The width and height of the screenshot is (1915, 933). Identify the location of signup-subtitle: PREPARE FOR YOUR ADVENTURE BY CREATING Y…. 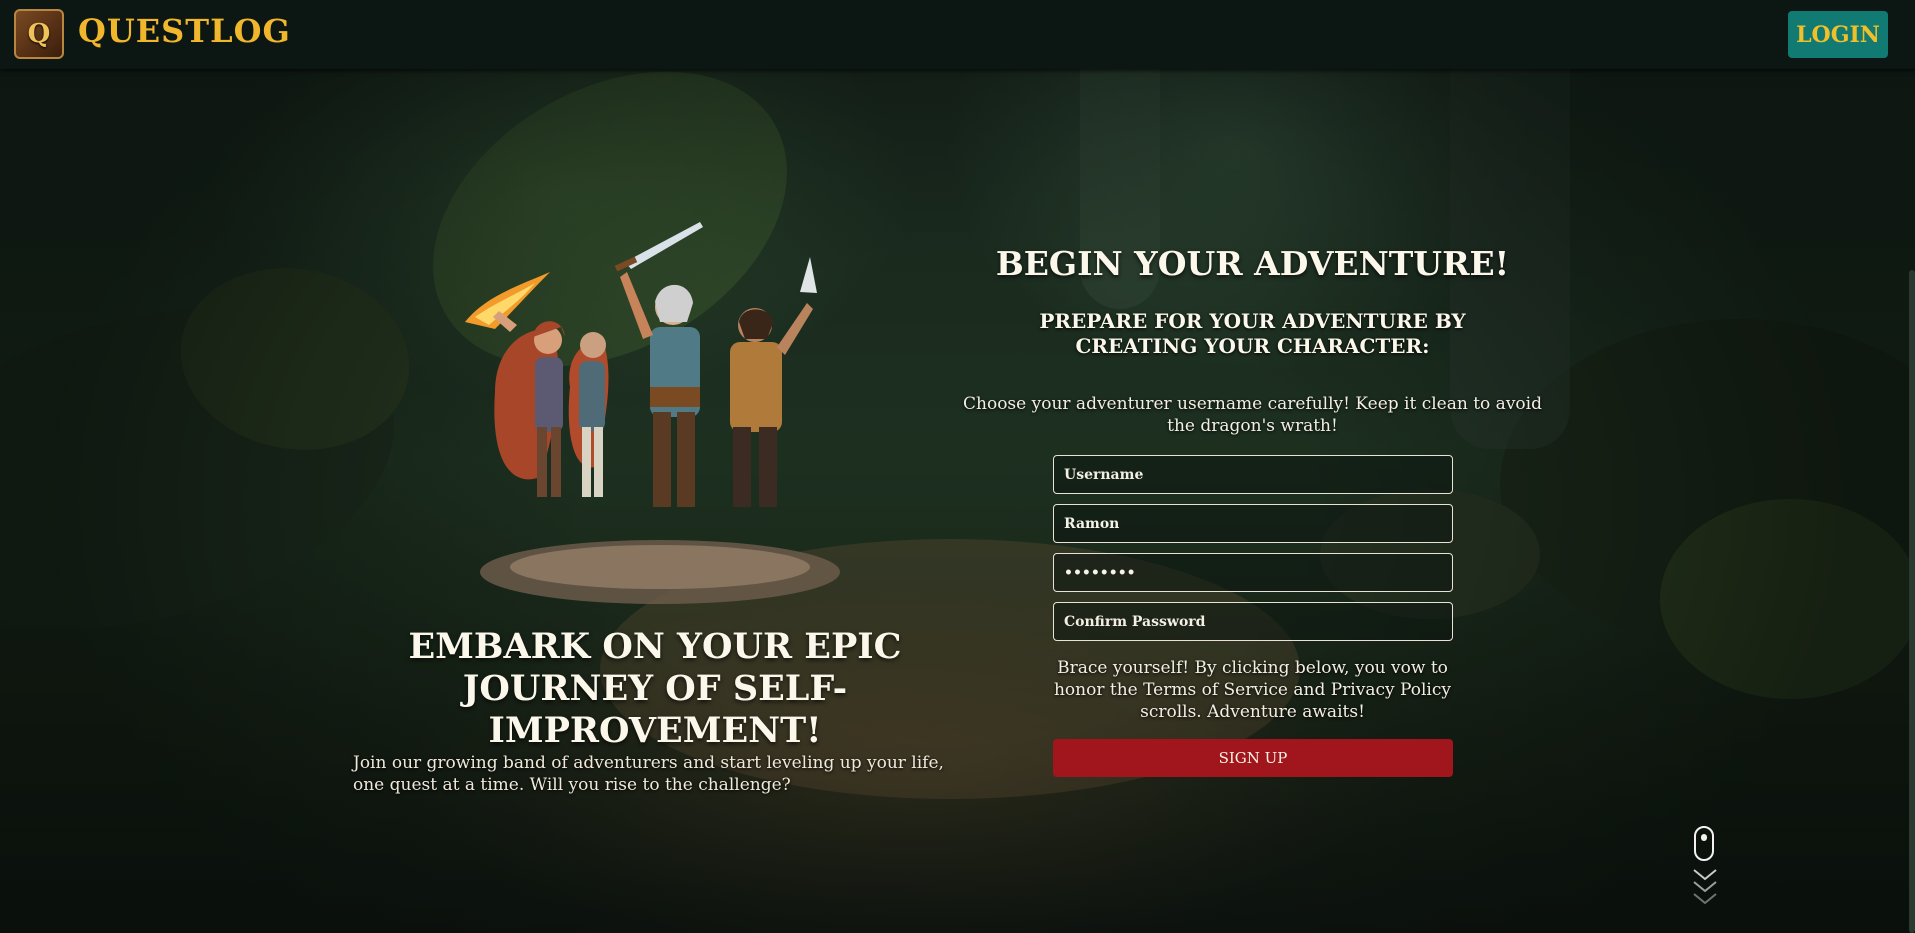
(1252, 333).